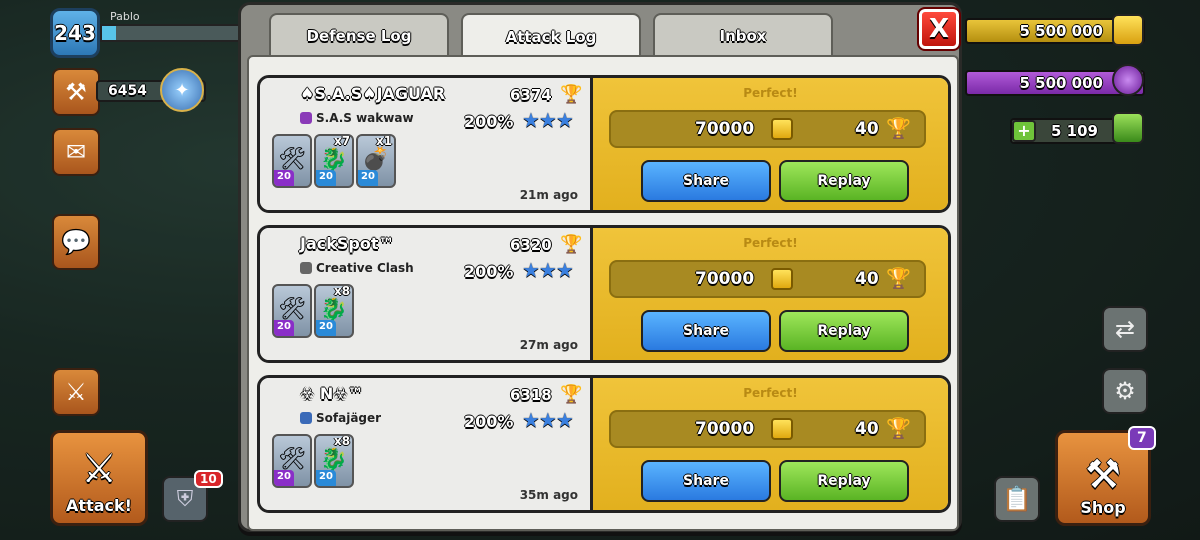 This screenshot has height=540, width=1200. I want to click on attack-button: ⚔ Attack!, so click(99, 478).